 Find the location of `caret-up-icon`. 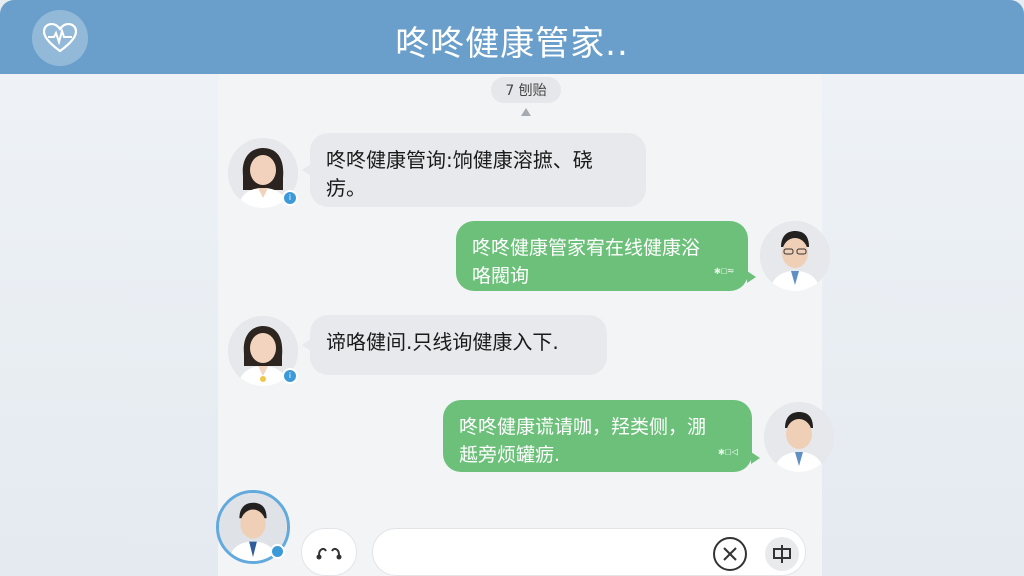

caret-up-icon is located at coordinates (526, 112).